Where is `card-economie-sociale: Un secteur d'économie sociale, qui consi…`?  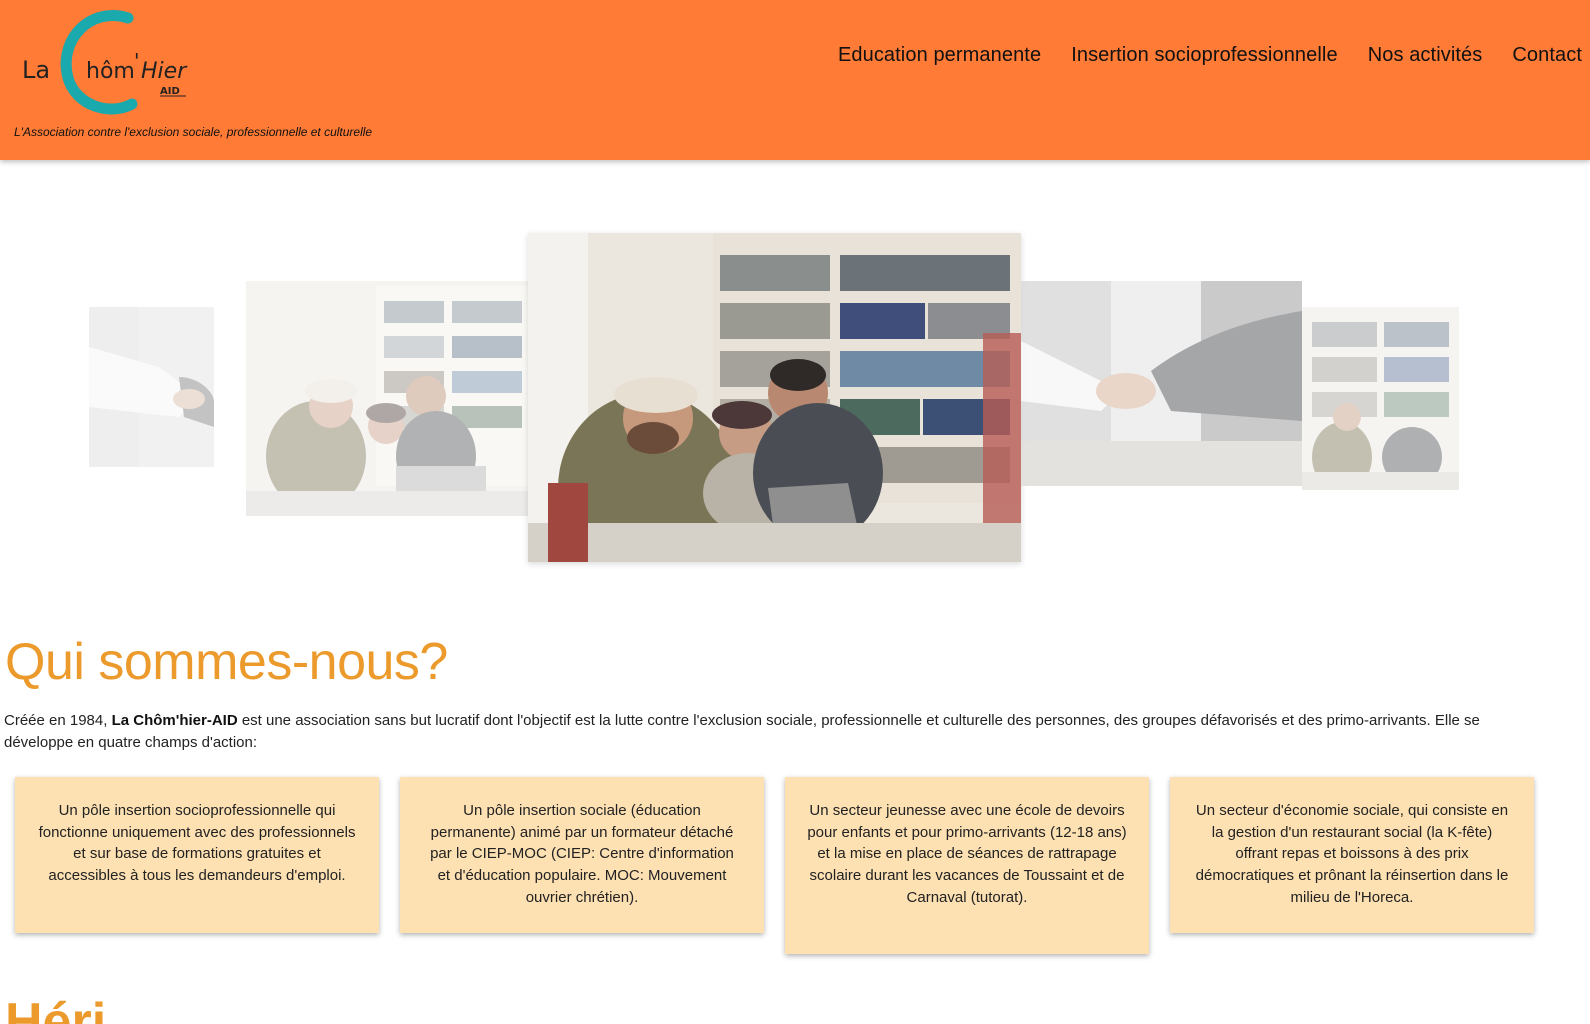 card-economie-sociale: Un secteur d'économie sociale, qui consi… is located at coordinates (1352, 855).